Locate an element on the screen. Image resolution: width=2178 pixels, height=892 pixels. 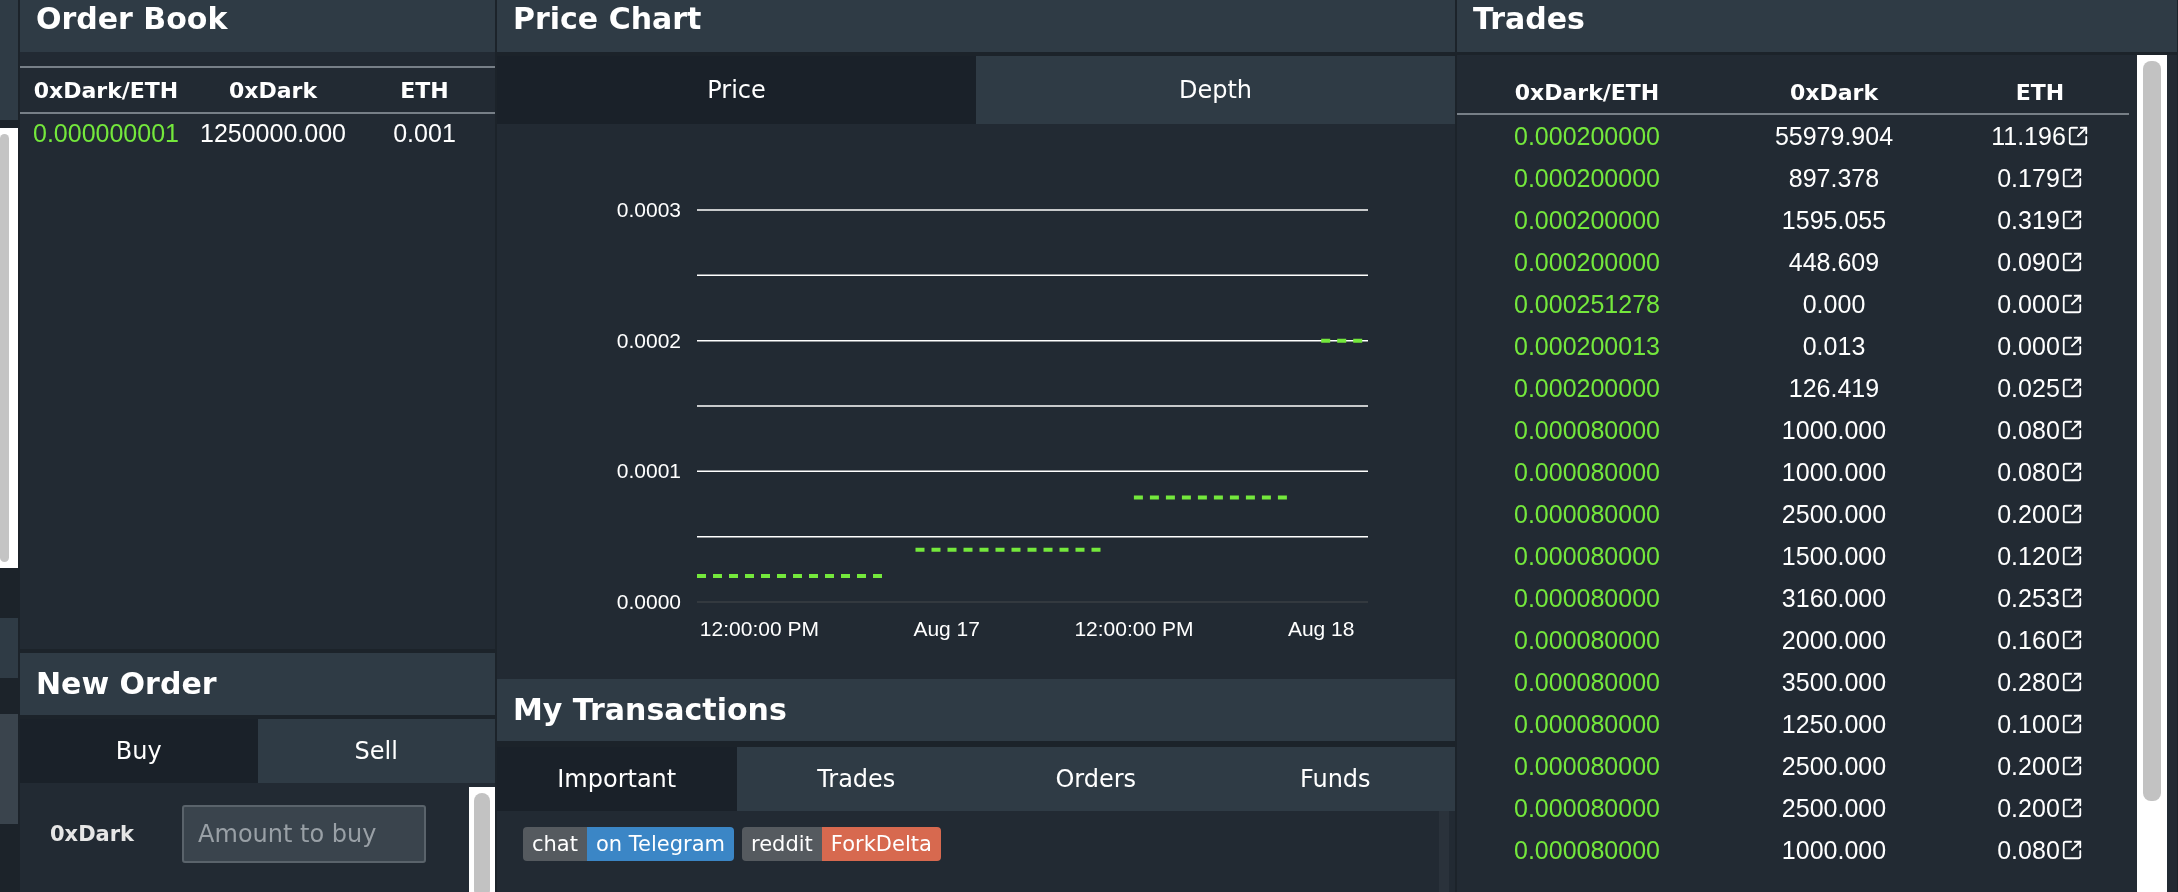
tab: Orders is located at coordinates (1096, 779).